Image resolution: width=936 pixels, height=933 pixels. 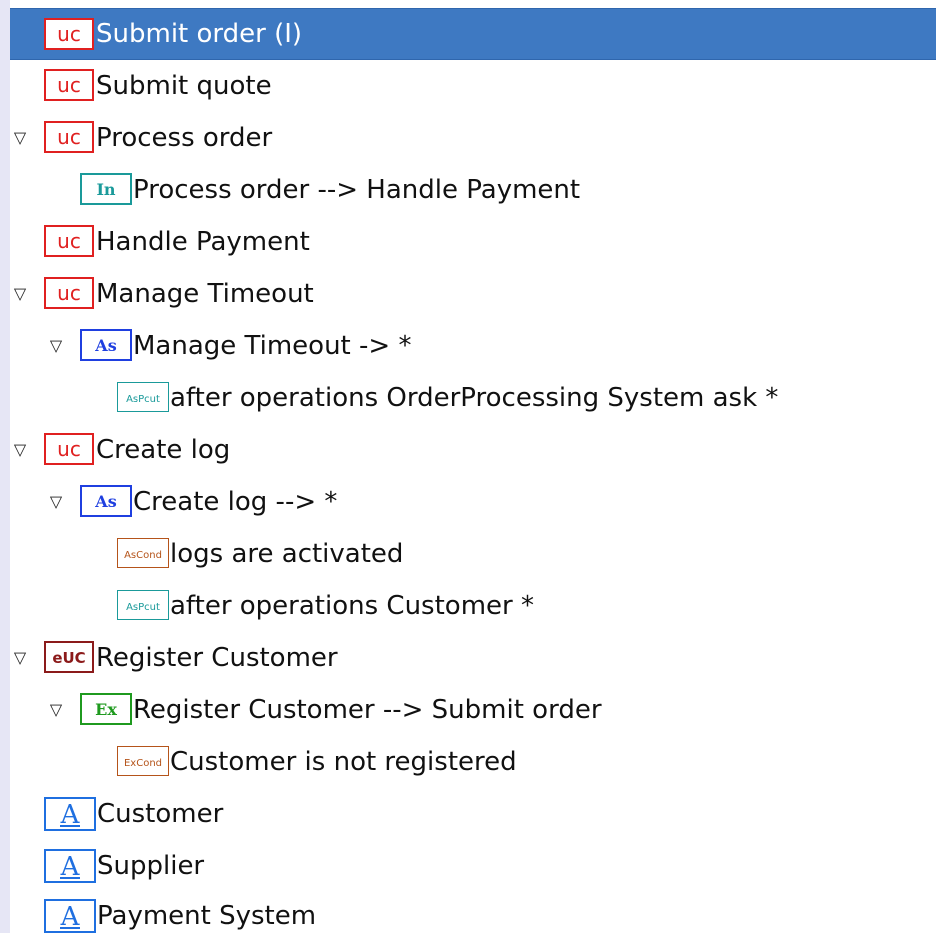 I want to click on tree-item-register-customer: ▽ eUC Register Customer, so click(x=473, y=658).